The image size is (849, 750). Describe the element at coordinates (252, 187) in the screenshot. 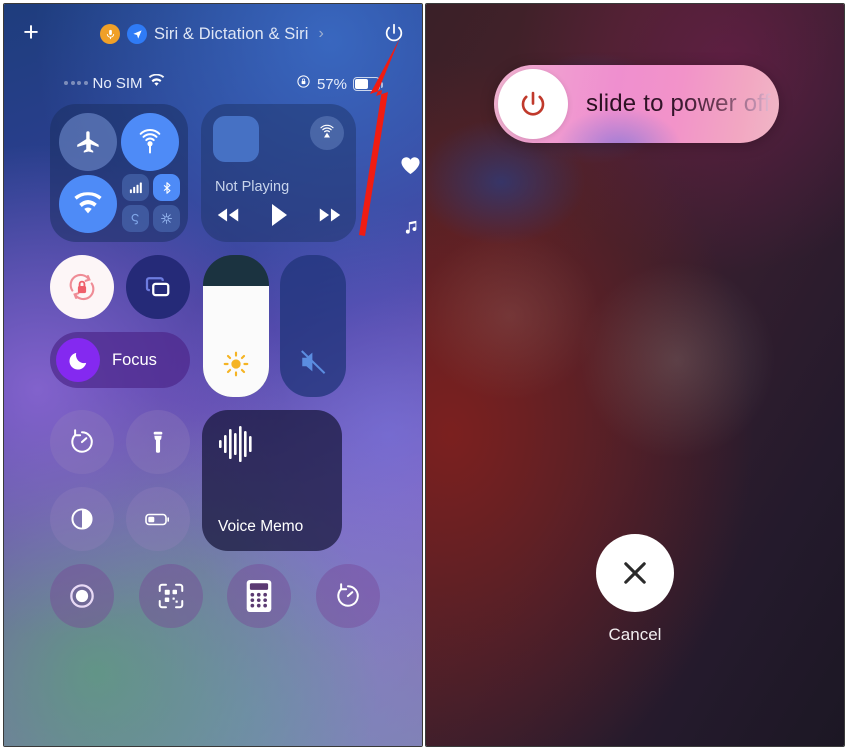

I see `media-status-label: Not Playing` at that location.